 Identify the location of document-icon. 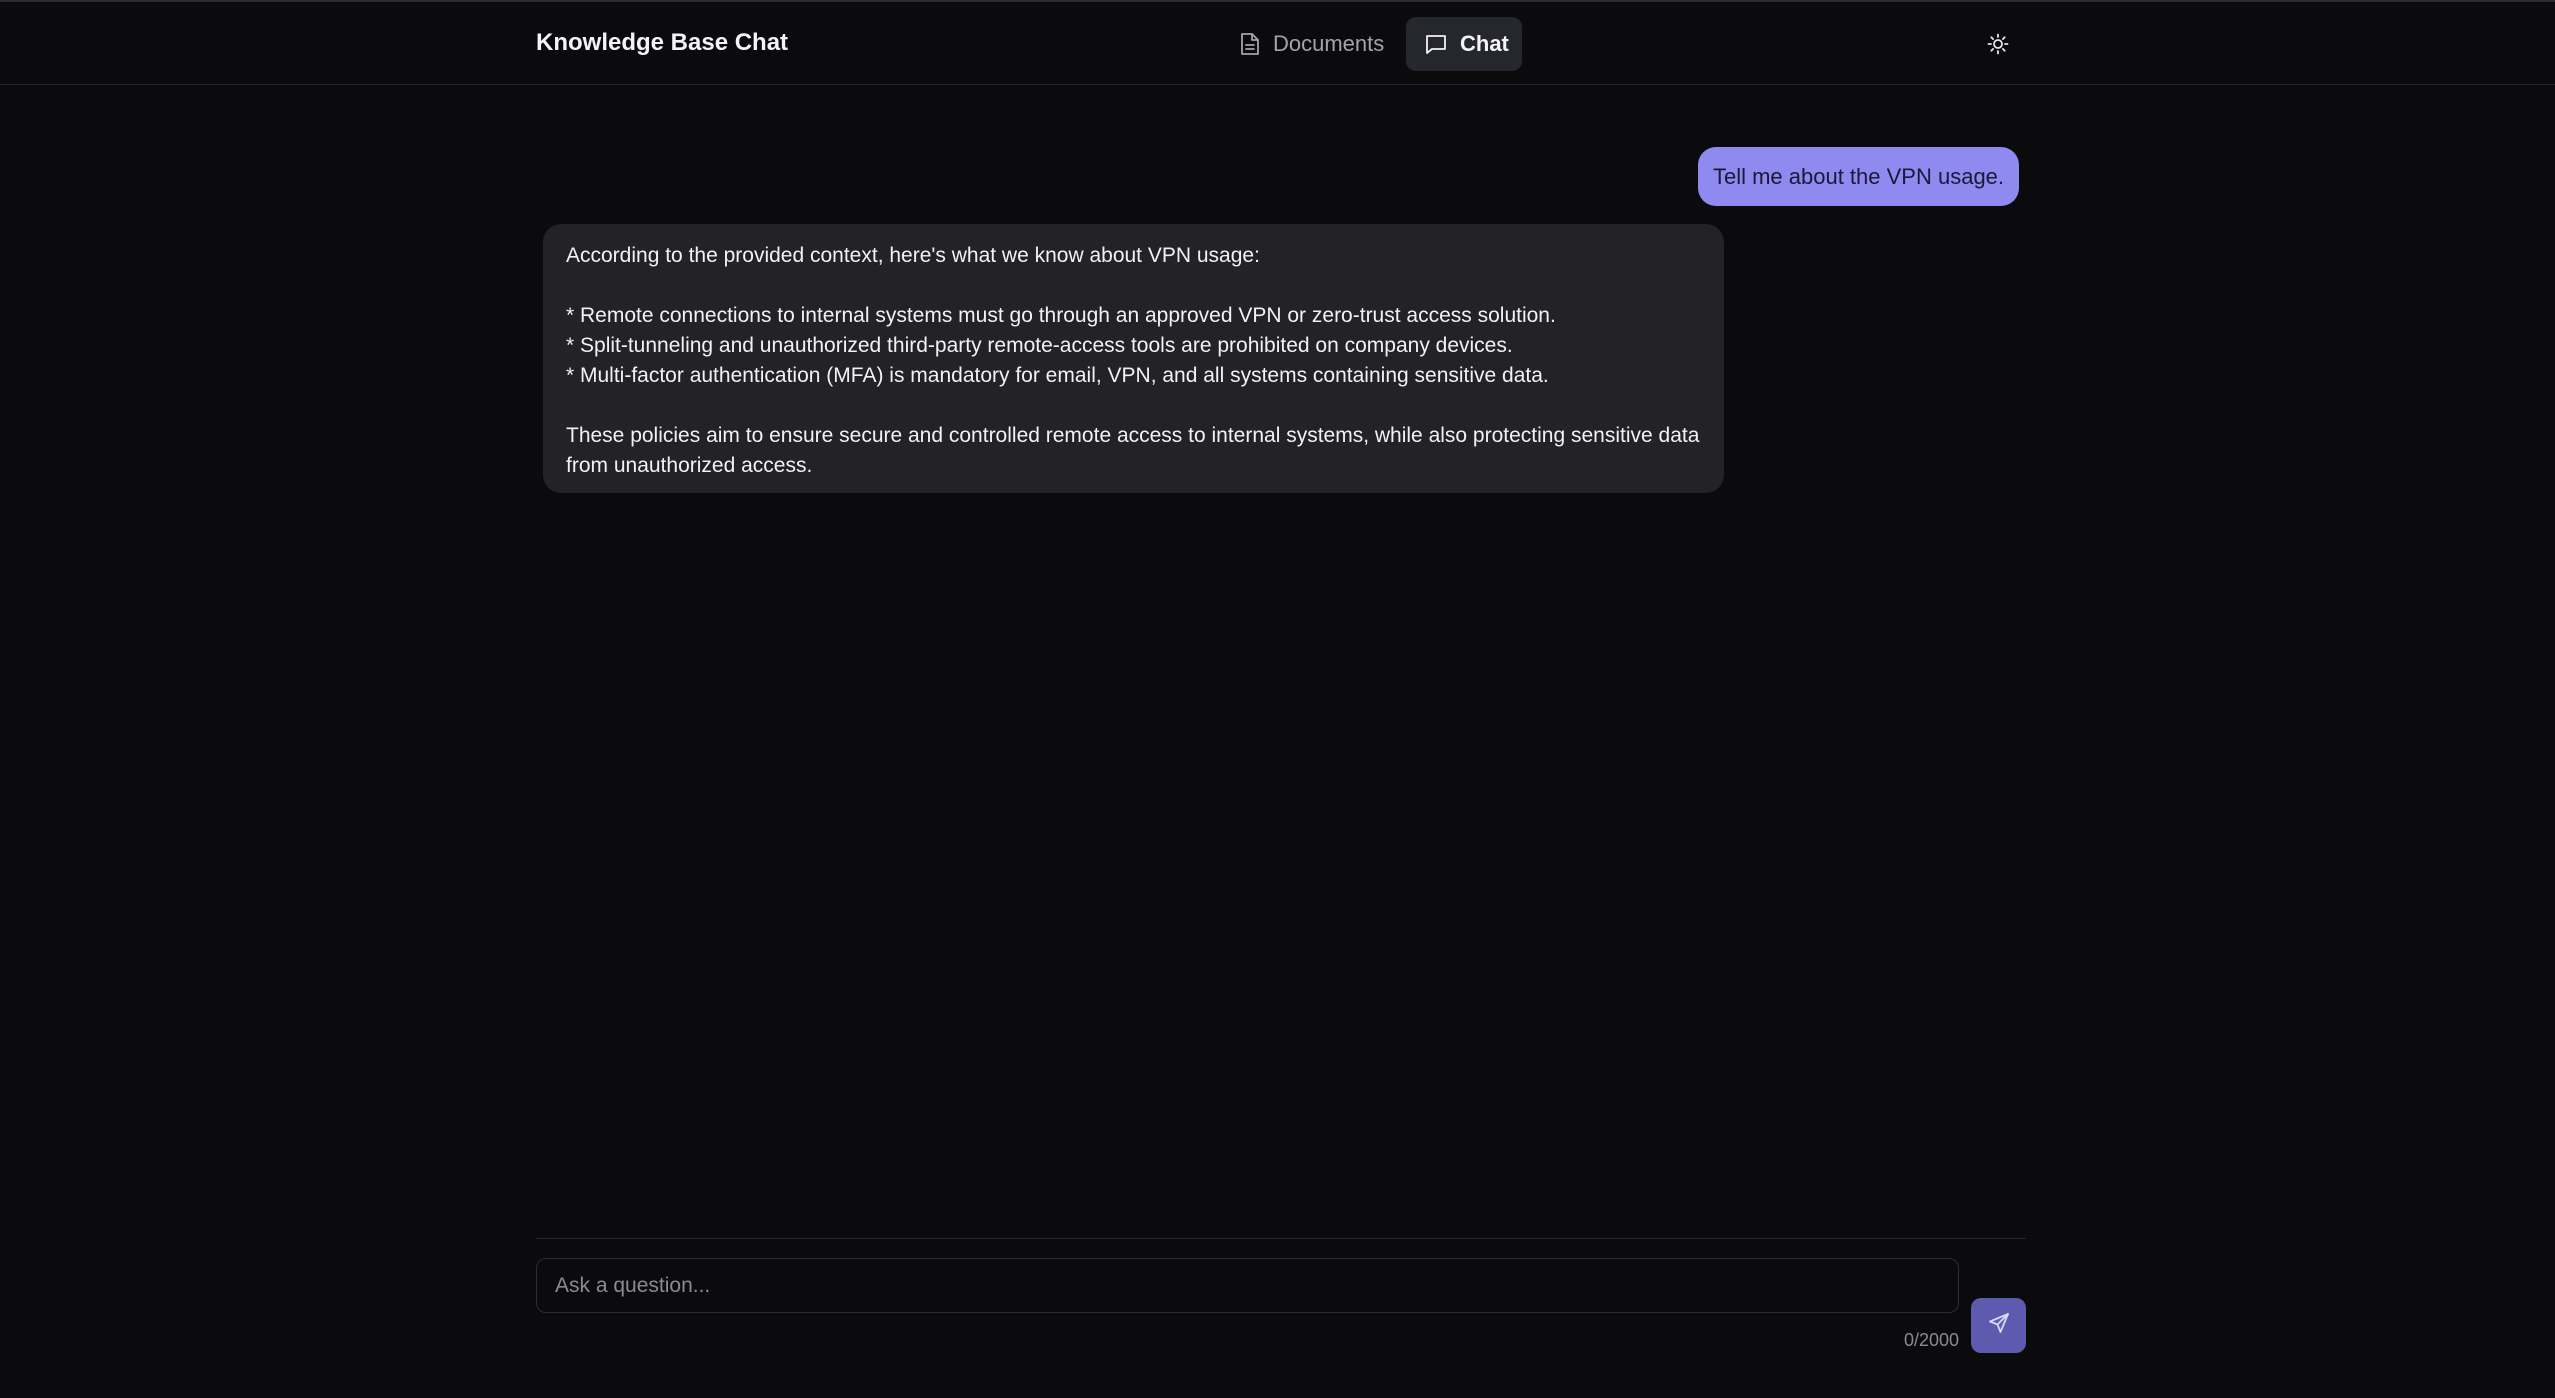
(1250, 44).